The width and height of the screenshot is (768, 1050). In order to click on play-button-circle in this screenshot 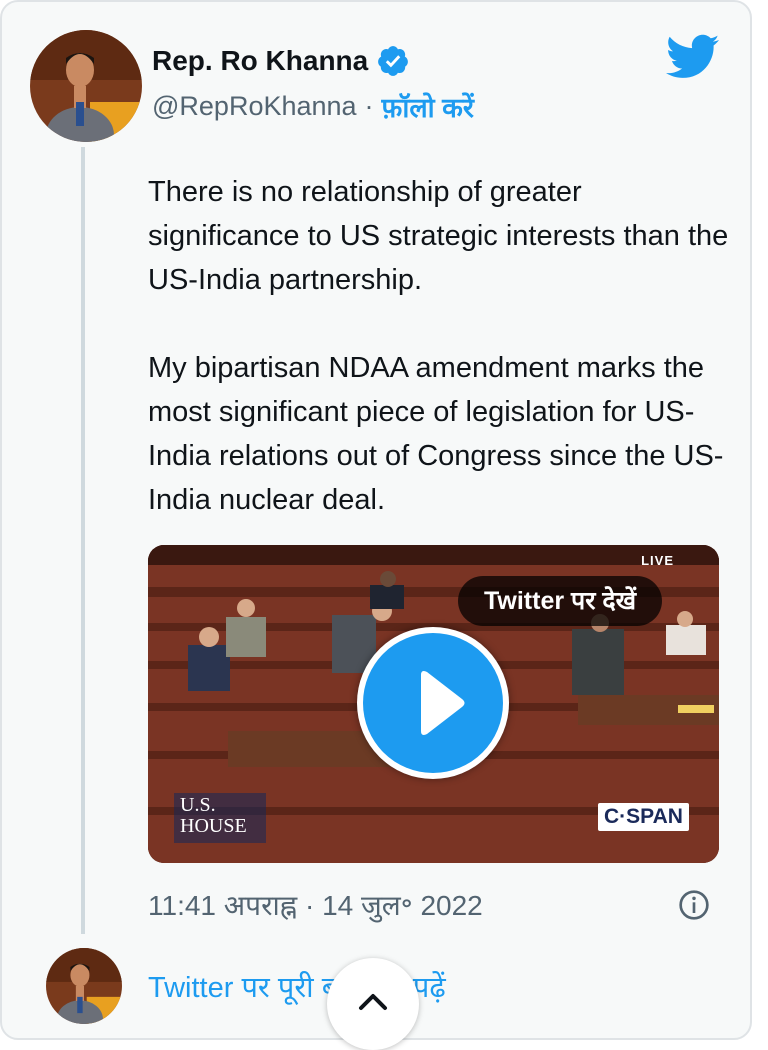, I will do `click(433, 703)`.